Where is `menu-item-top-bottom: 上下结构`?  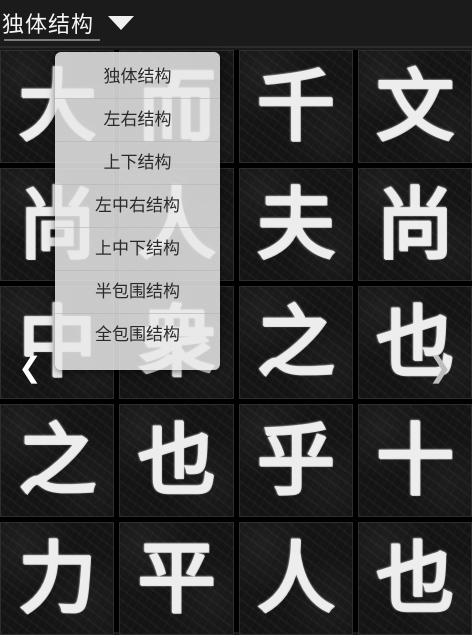 menu-item-top-bottom: 上下结构 is located at coordinates (137, 162).